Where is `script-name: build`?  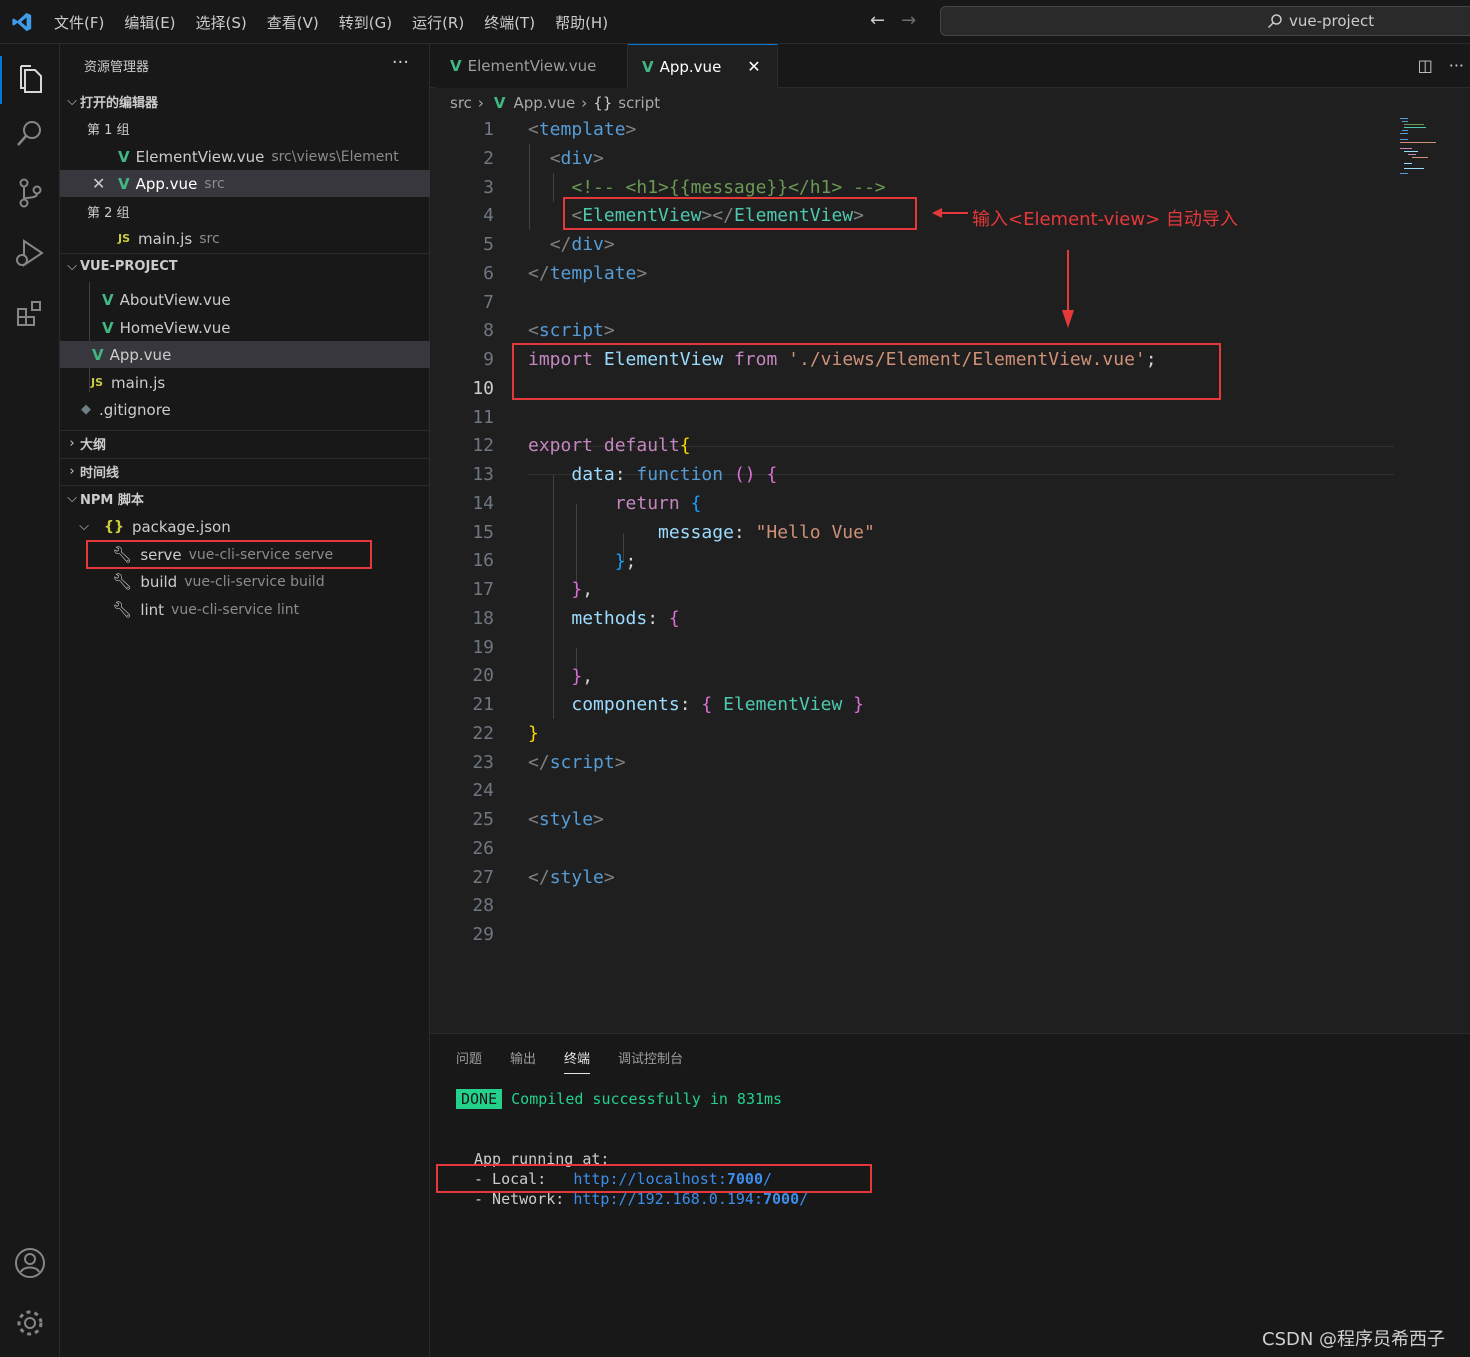
script-name: build is located at coordinates (159, 581).